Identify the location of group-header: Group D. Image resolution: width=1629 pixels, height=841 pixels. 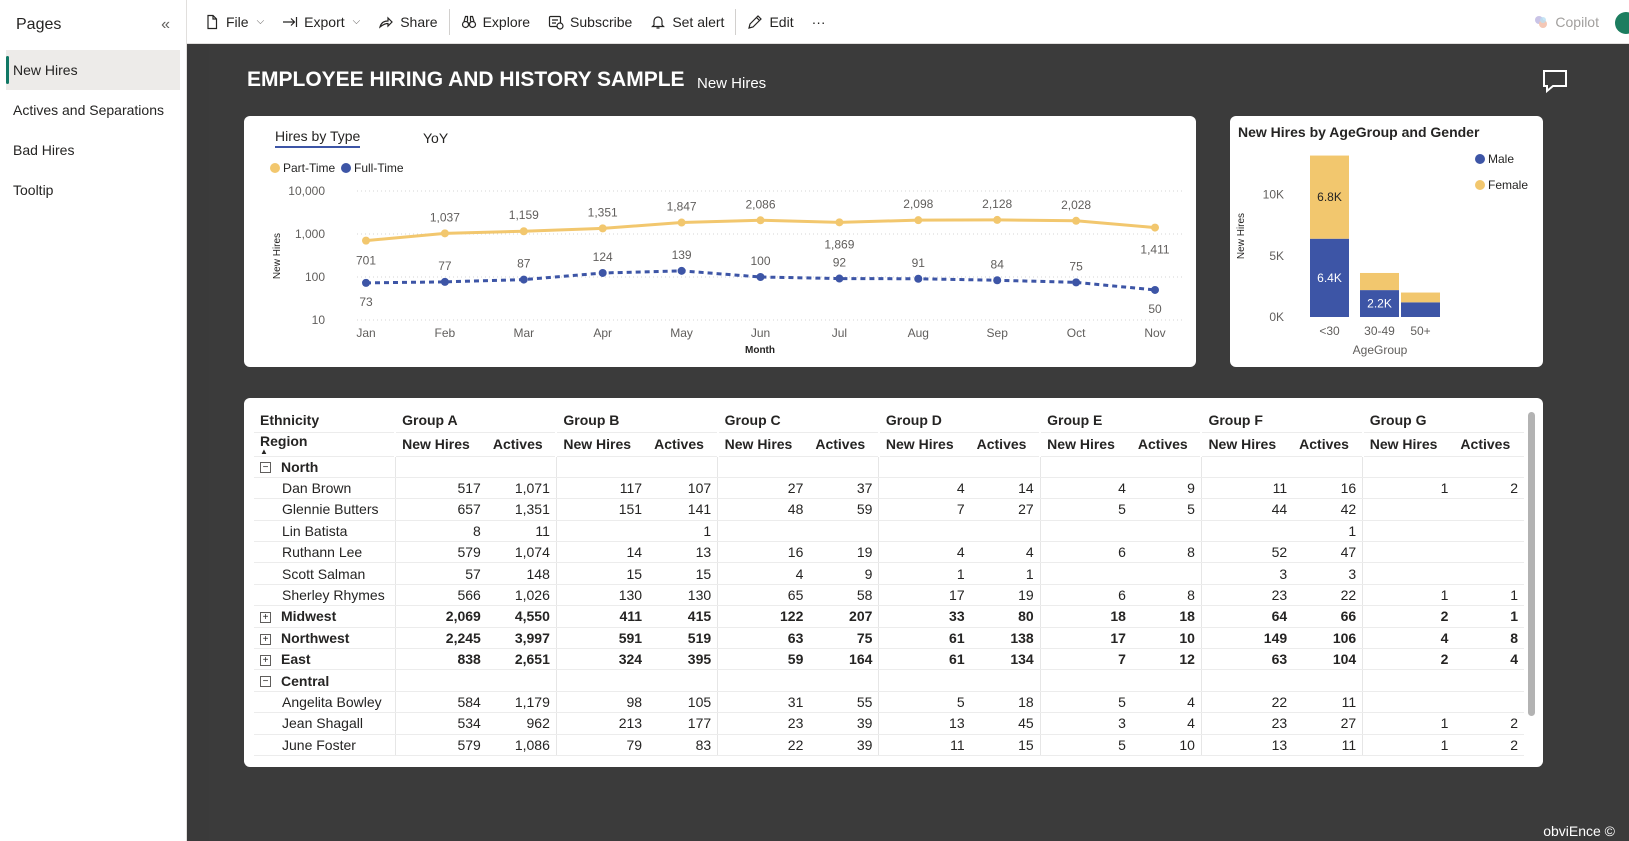
(959, 420).